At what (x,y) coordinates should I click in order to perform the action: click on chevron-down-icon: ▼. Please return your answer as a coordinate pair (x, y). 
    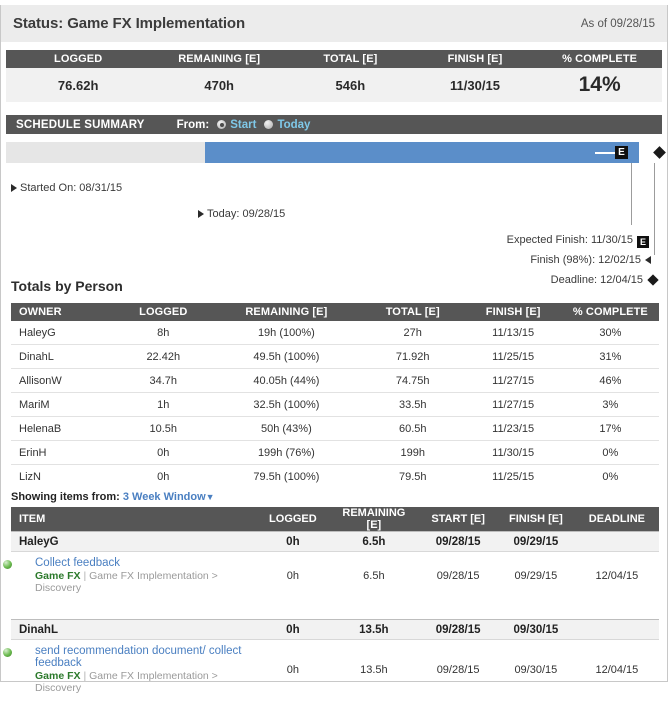
    Looking at the image, I should click on (210, 497).